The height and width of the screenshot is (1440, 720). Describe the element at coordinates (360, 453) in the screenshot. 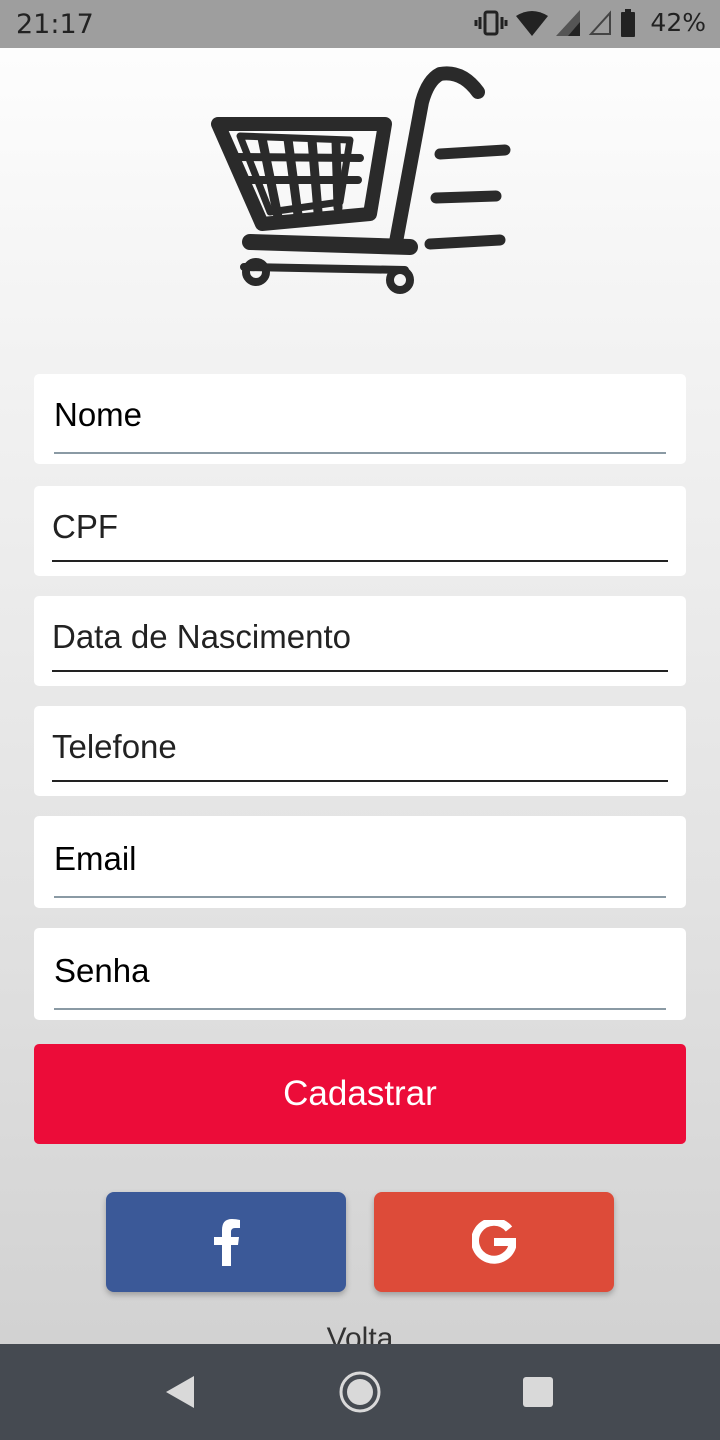

I see `nome-underline` at that location.